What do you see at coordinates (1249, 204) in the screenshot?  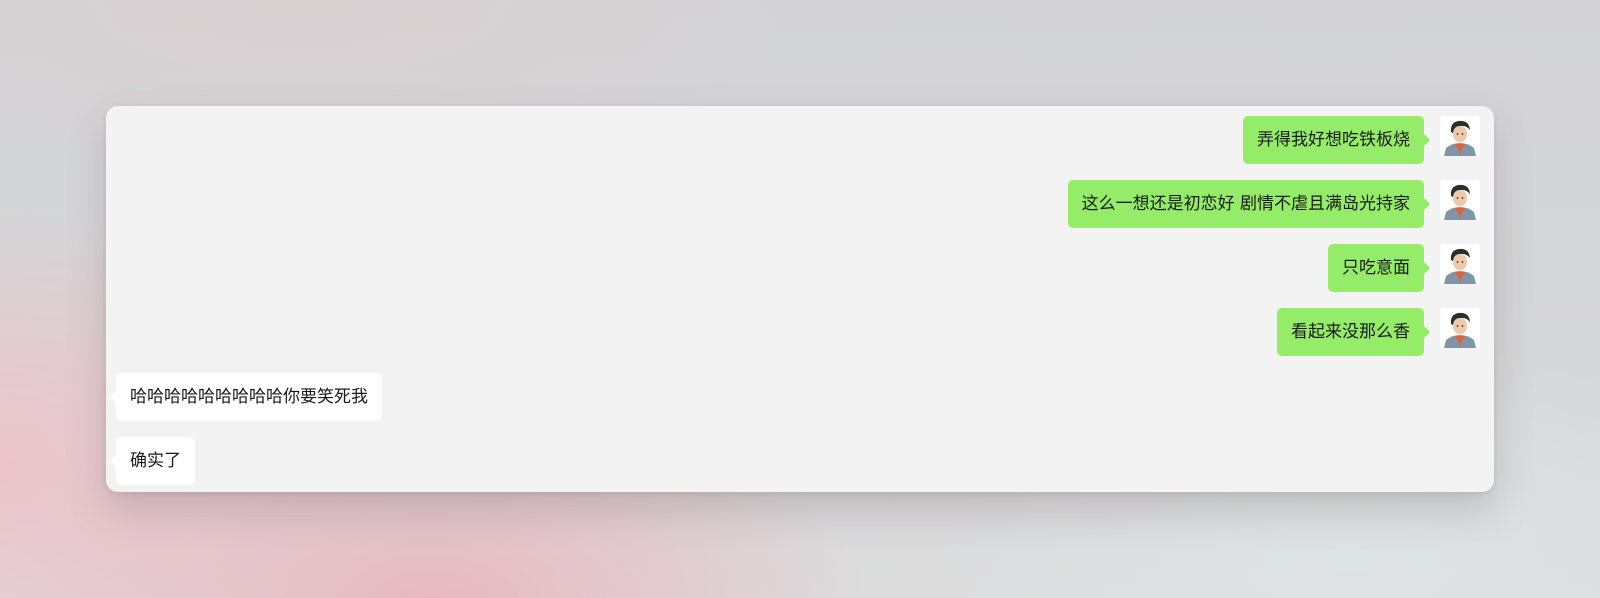 I see `sent-message-bubble: 这么一想还是初恋好 剧情不虐且满岛光持家` at bounding box center [1249, 204].